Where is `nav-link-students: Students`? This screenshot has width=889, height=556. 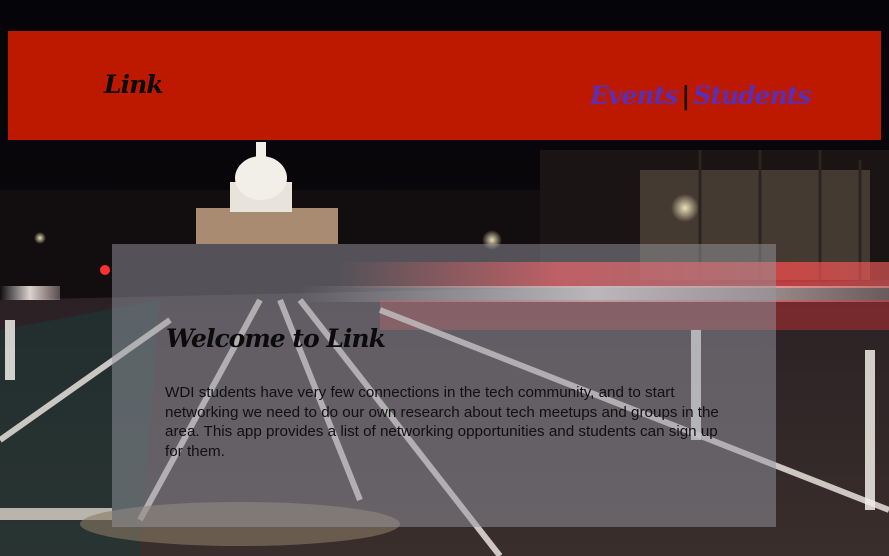 nav-link-students: Students is located at coordinates (752, 95).